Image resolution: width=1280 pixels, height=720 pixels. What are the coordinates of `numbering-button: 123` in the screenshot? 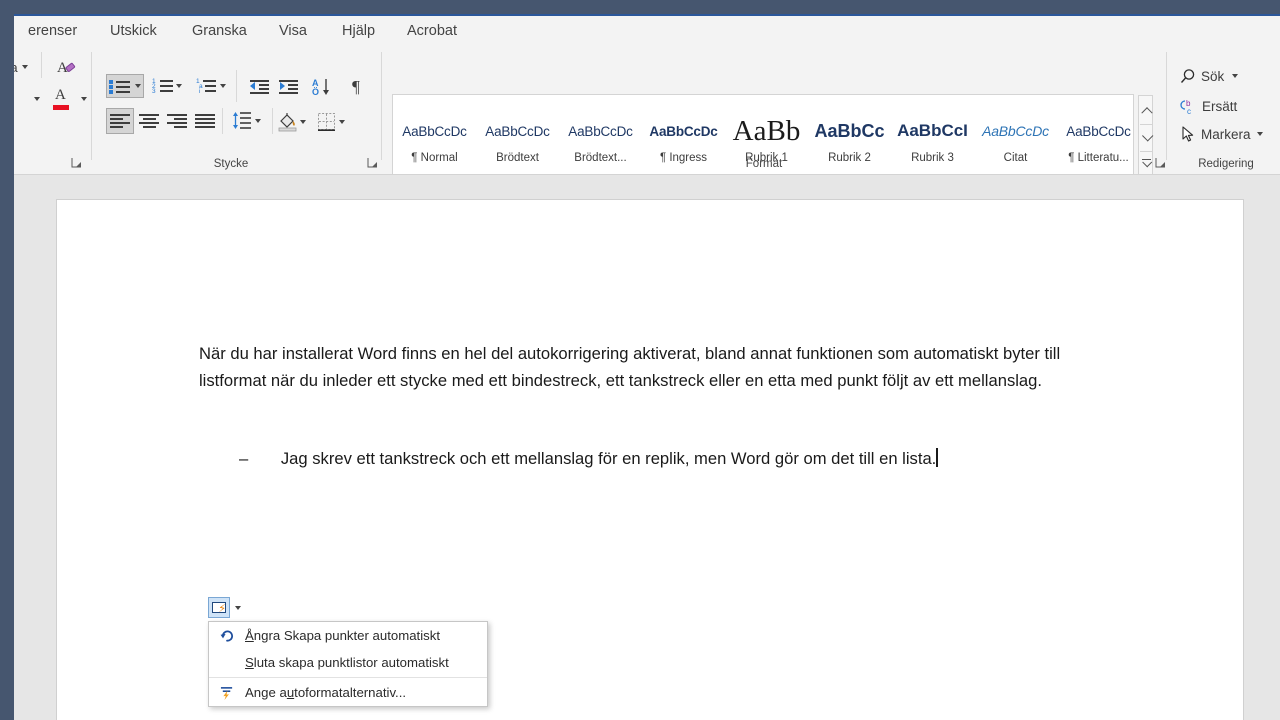 It's located at (167, 86).